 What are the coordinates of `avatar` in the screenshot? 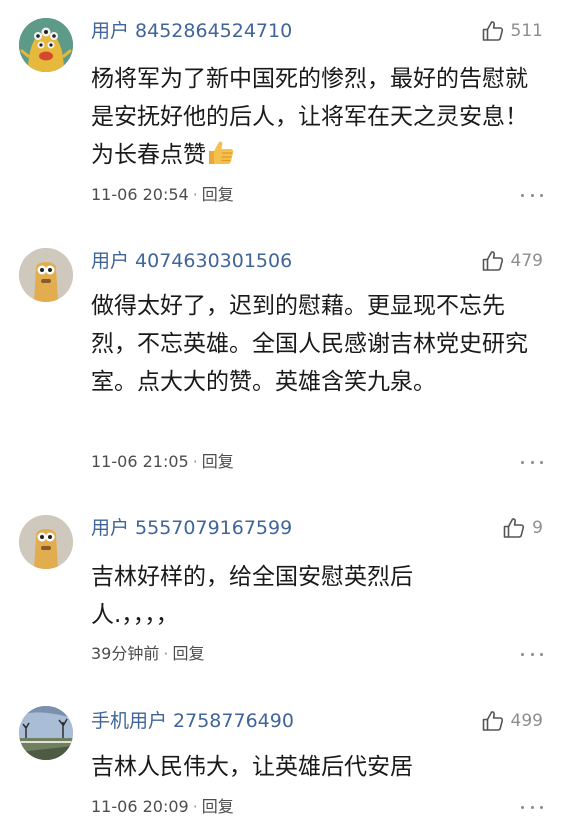 It's located at (46, 733).